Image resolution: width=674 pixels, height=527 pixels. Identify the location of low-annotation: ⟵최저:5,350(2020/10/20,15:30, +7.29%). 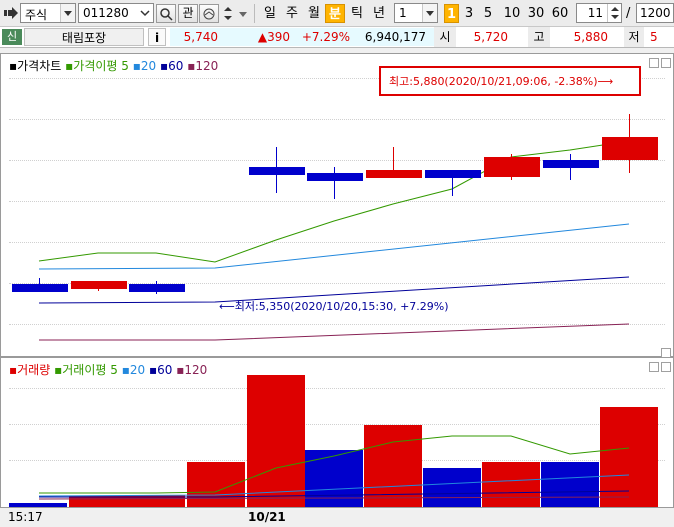
(334, 306).